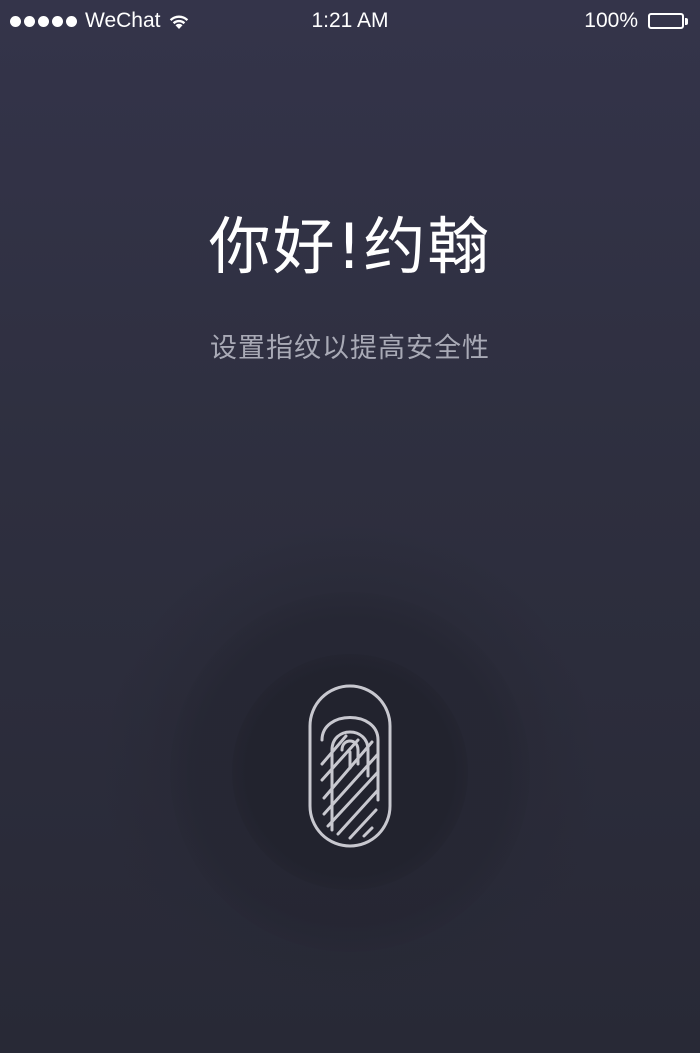 Image resolution: width=700 pixels, height=1053 pixels. I want to click on subtitle: 设置指纹以提高安全性, so click(350, 348).